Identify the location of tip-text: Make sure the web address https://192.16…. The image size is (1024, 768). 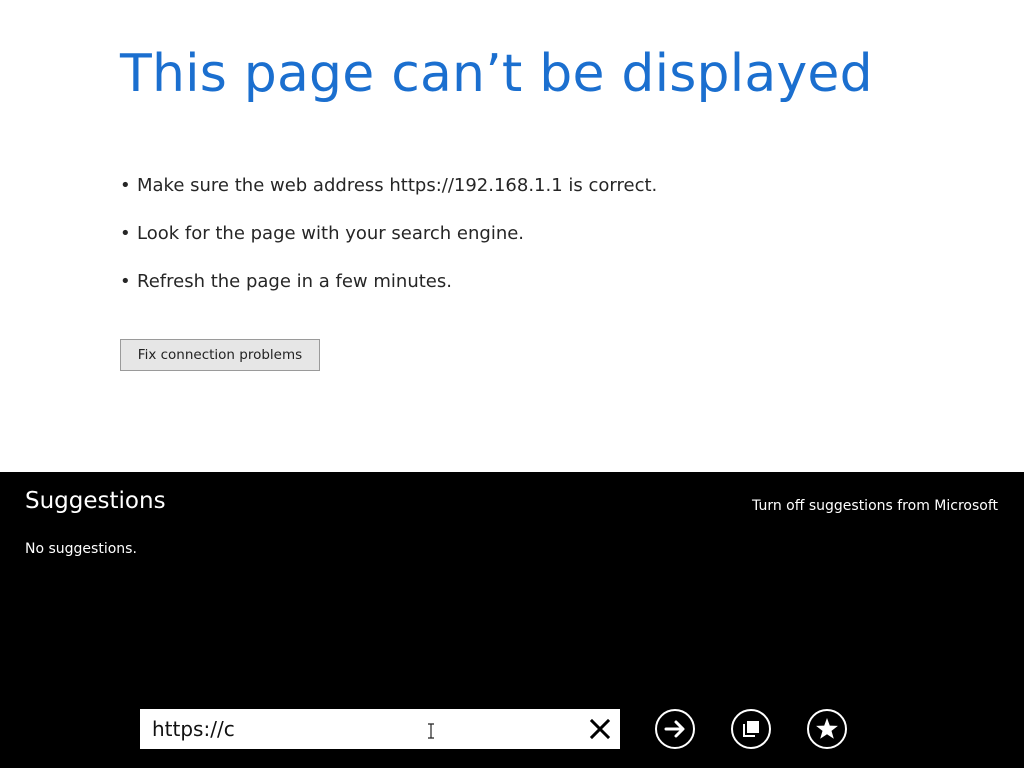
(397, 185).